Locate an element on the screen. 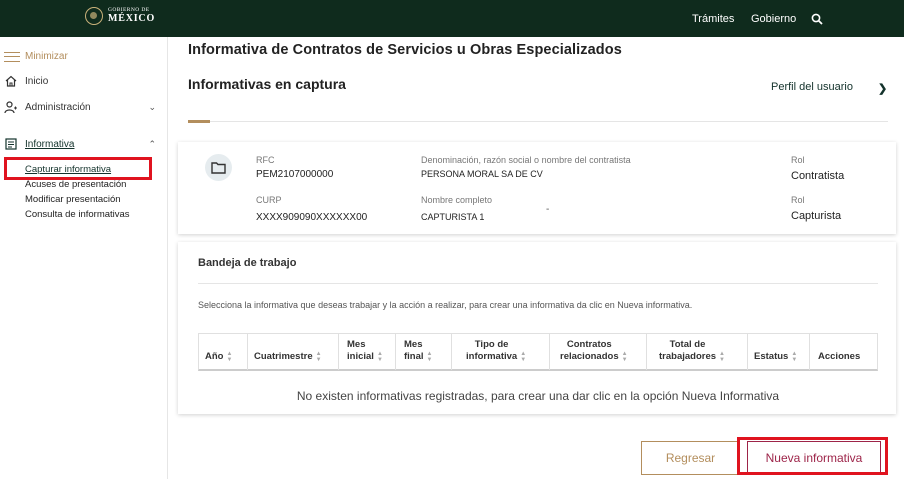 The height and width of the screenshot is (479, 904). denominacion-value: PERSONA MORAL SA DE CV is located at coordinates (482, 174).